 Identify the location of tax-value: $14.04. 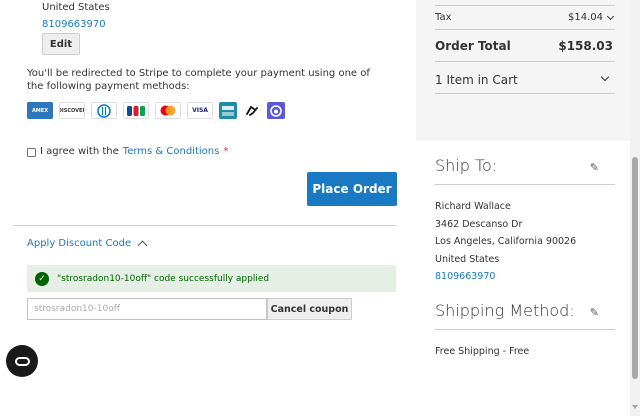
(585, 17).